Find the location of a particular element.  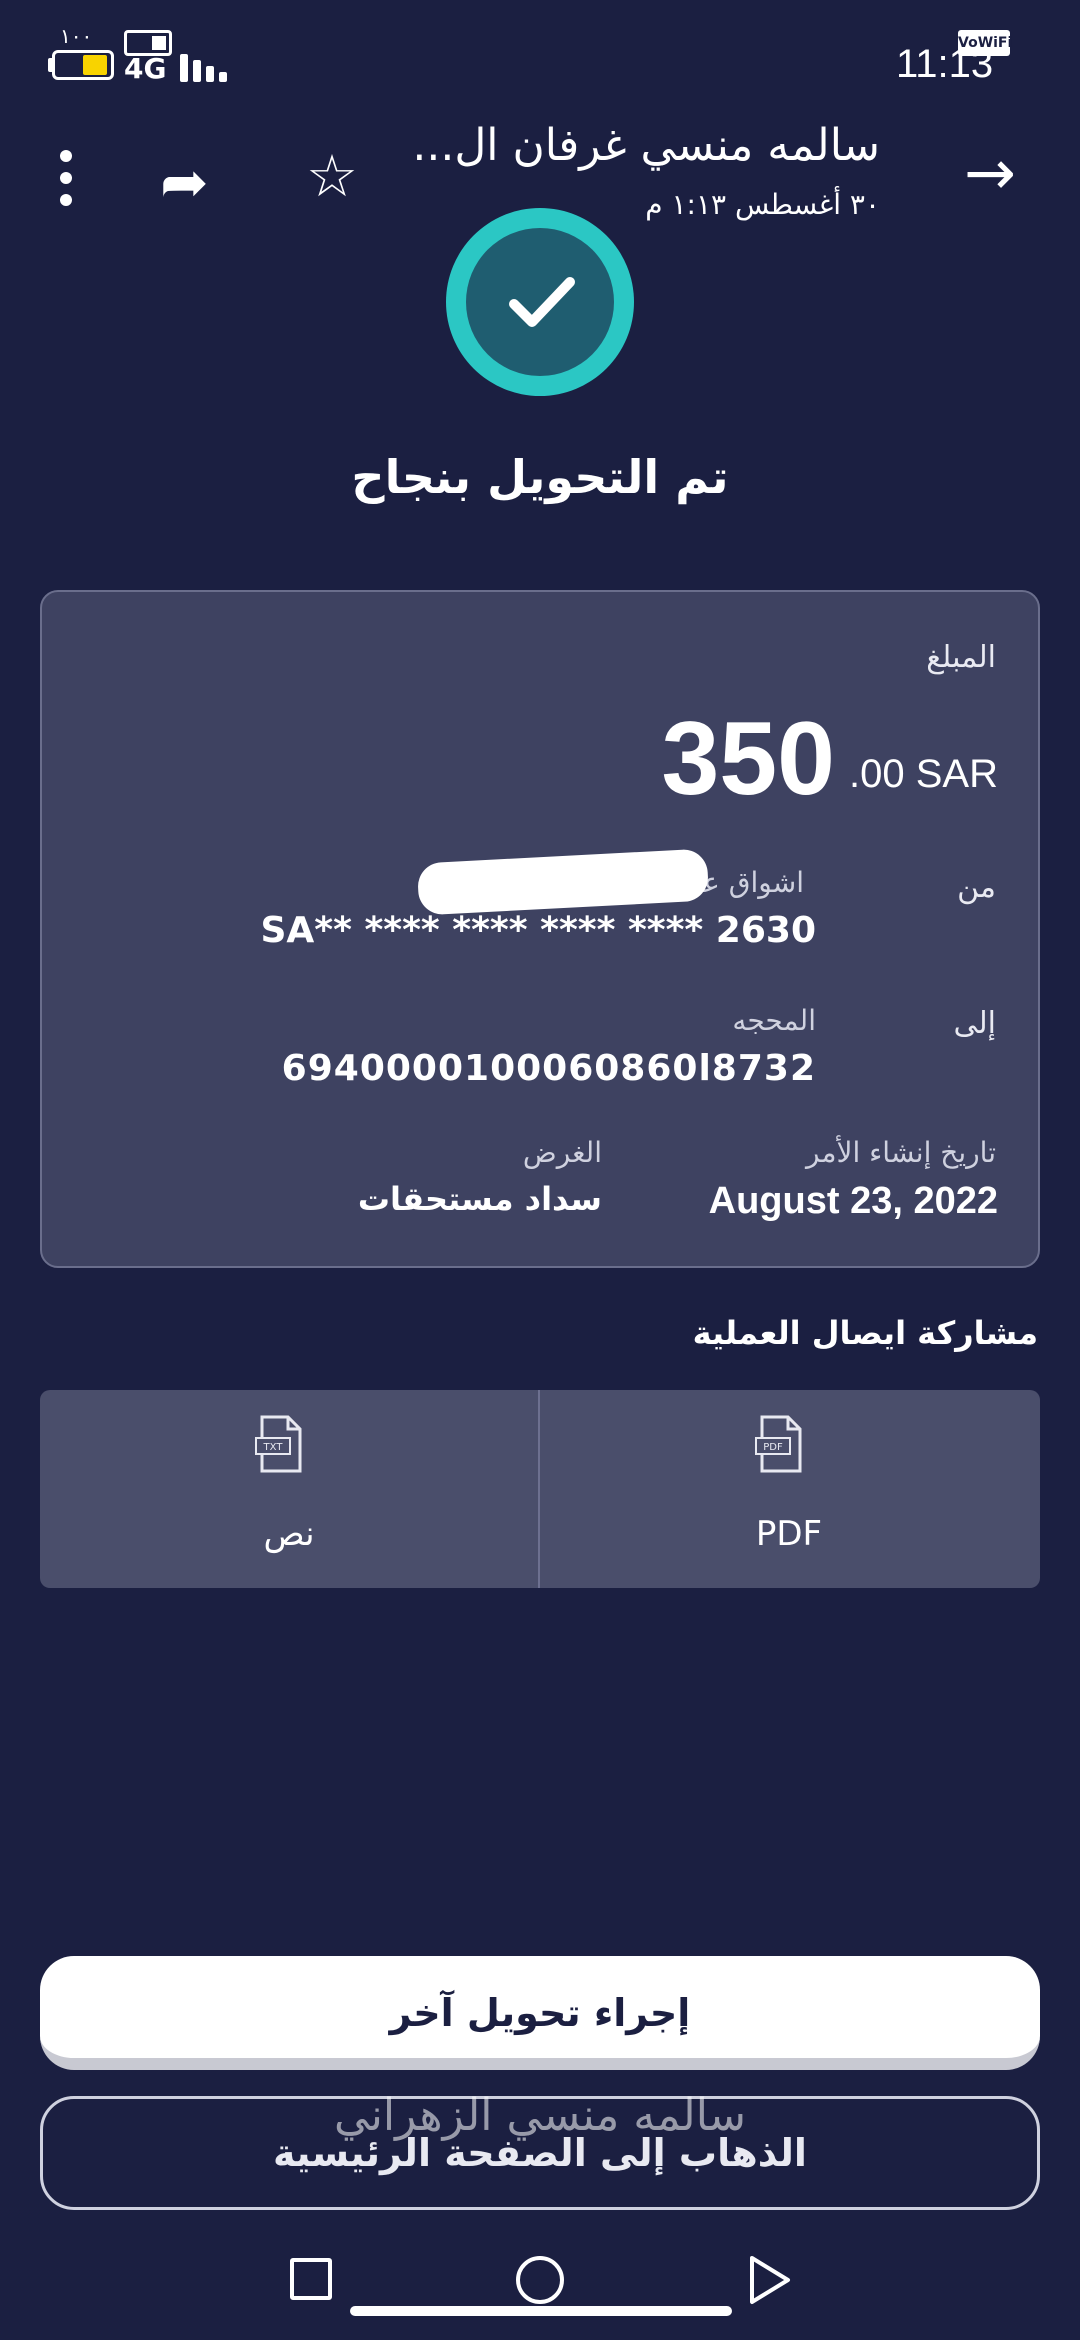

back-arrow-icon: → is located at coordinates (990, 172).